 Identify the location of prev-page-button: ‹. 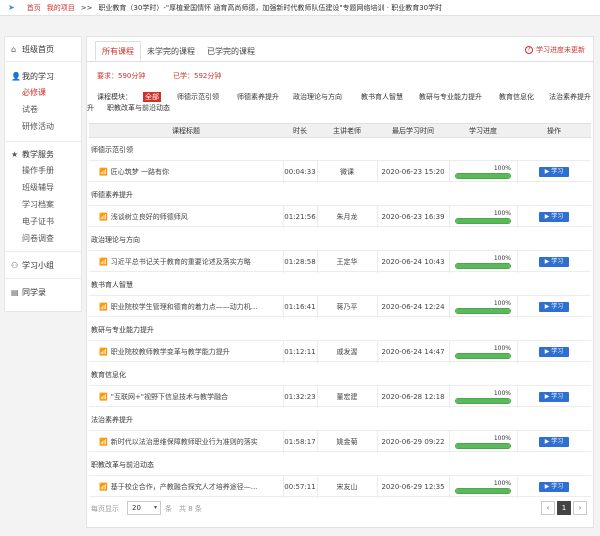
(548, 508).